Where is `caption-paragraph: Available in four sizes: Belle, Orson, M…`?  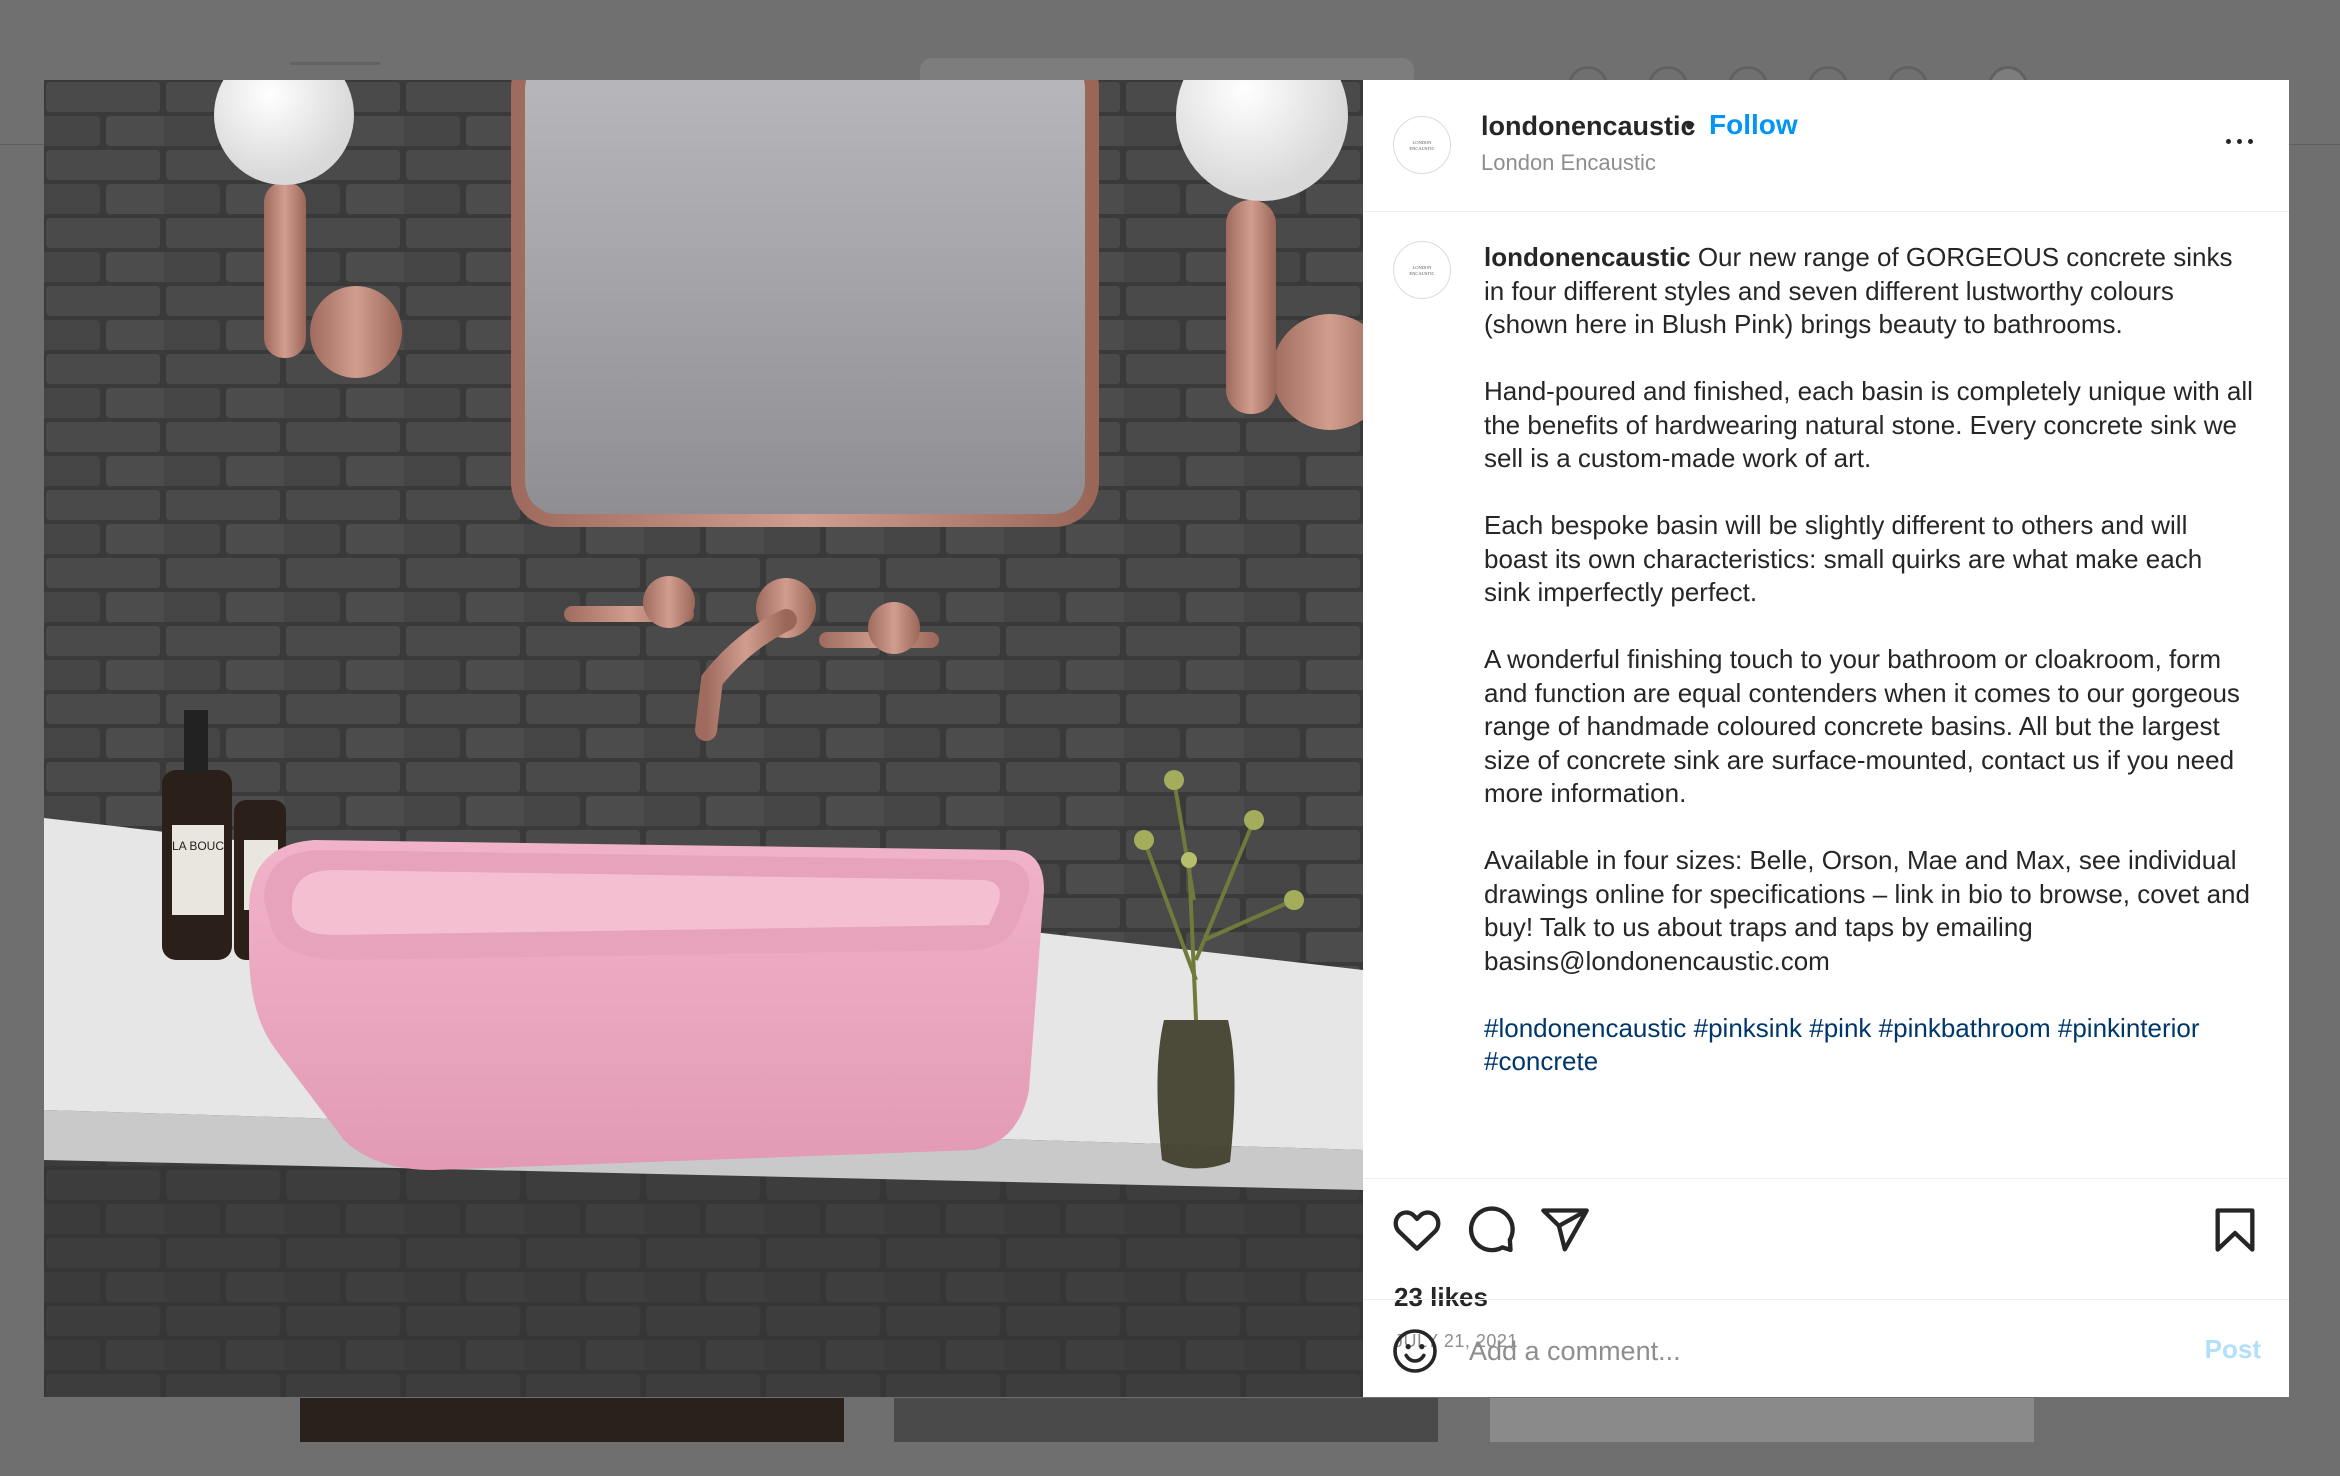
caption-paragraph: Available in four sizes: Belle, Orson, M… is located at coordinates (1867, 910).